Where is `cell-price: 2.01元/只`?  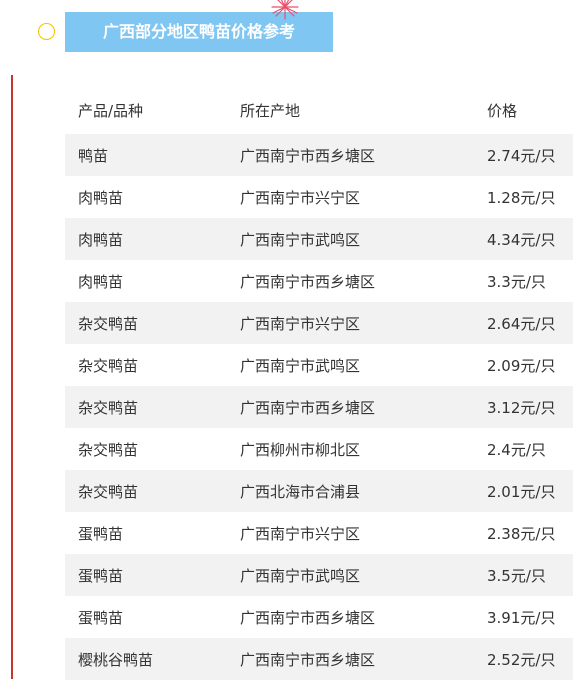 cell-price: 2.01元/只 is located at coordinates (530, 491).